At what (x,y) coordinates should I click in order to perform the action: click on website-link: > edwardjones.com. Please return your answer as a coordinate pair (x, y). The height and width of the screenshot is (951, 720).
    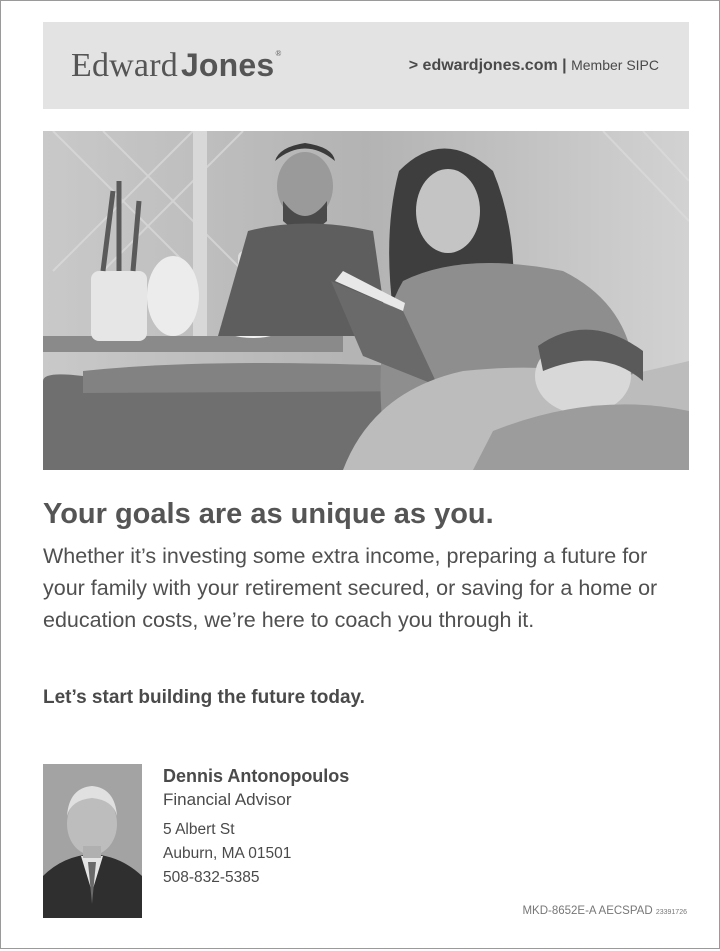
    Looking at the image, I should click on (483, 65).